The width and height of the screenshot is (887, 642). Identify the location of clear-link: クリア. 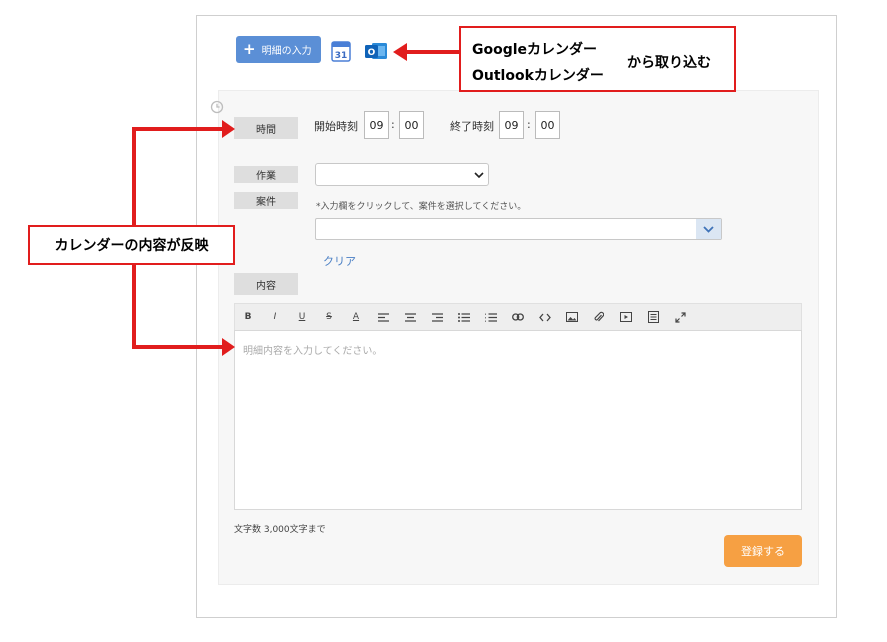
(339, 261).